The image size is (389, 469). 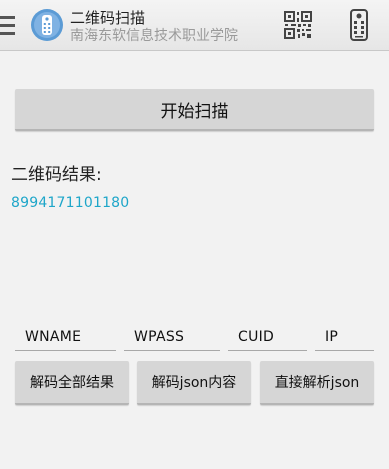 I want to click on wname-field: WNAME, so click(x=65, y=338).